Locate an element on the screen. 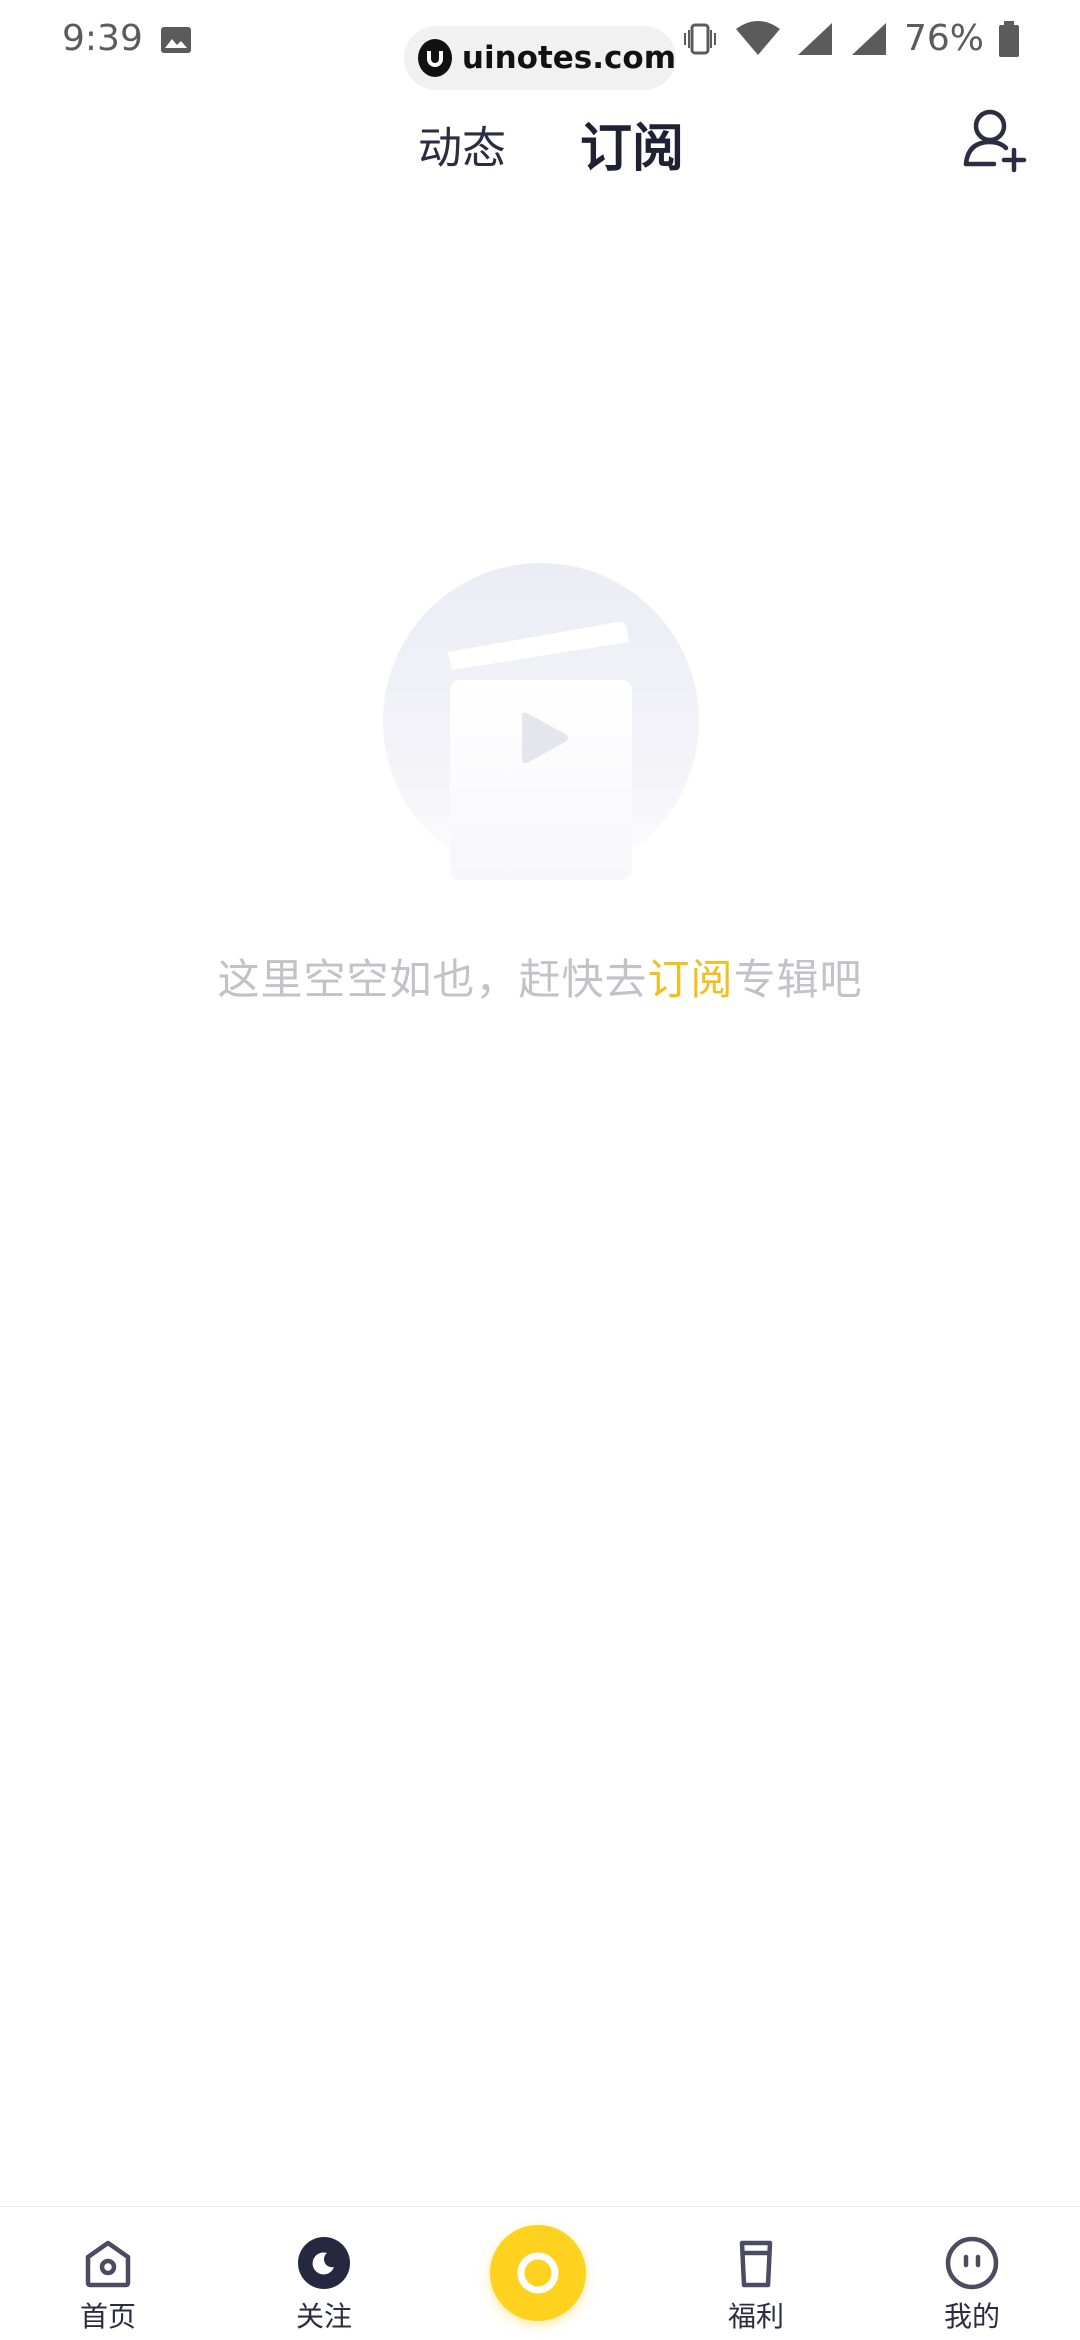 The width and height of the screenshot is (1080, 2340). watermark-badge: uinotes.com is located at coordinates (540, 58).